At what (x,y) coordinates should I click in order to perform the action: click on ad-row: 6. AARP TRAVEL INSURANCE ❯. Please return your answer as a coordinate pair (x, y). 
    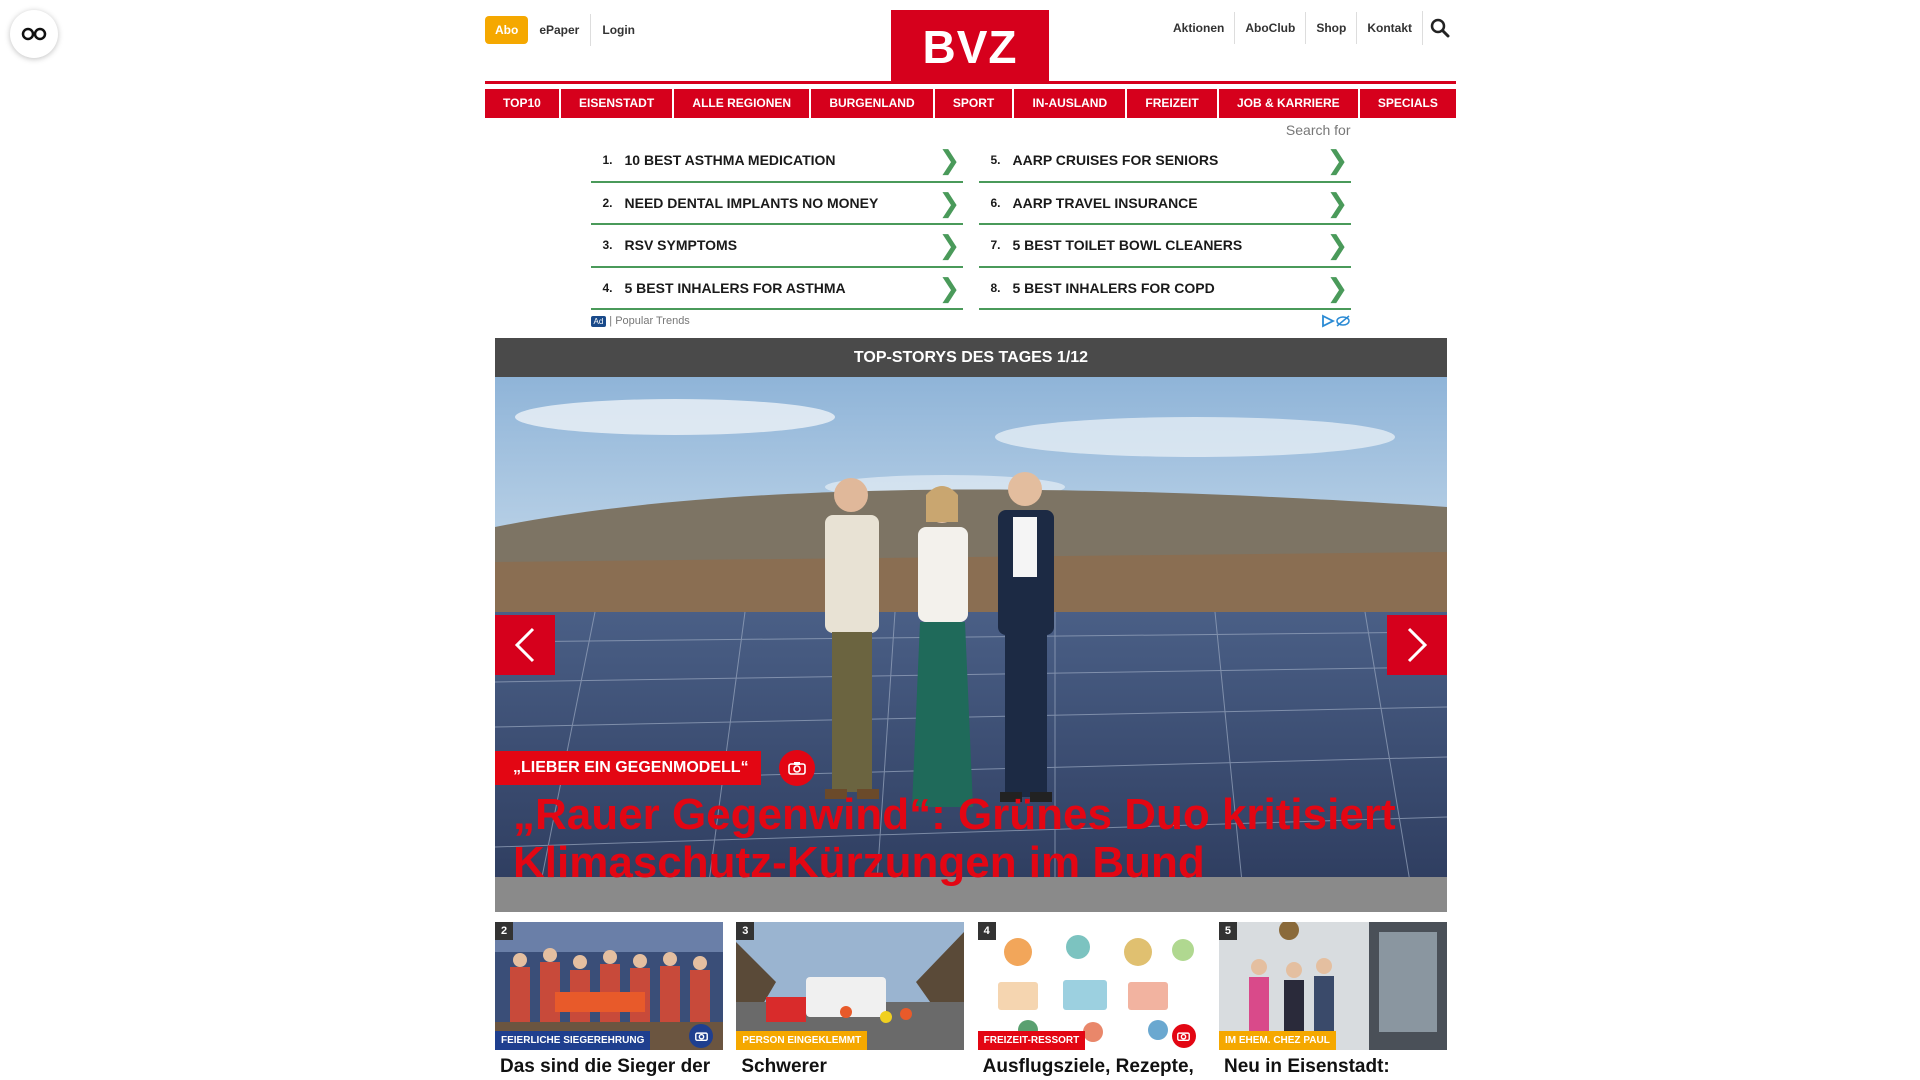
    Looking at the image, I should click on (1164, 204).